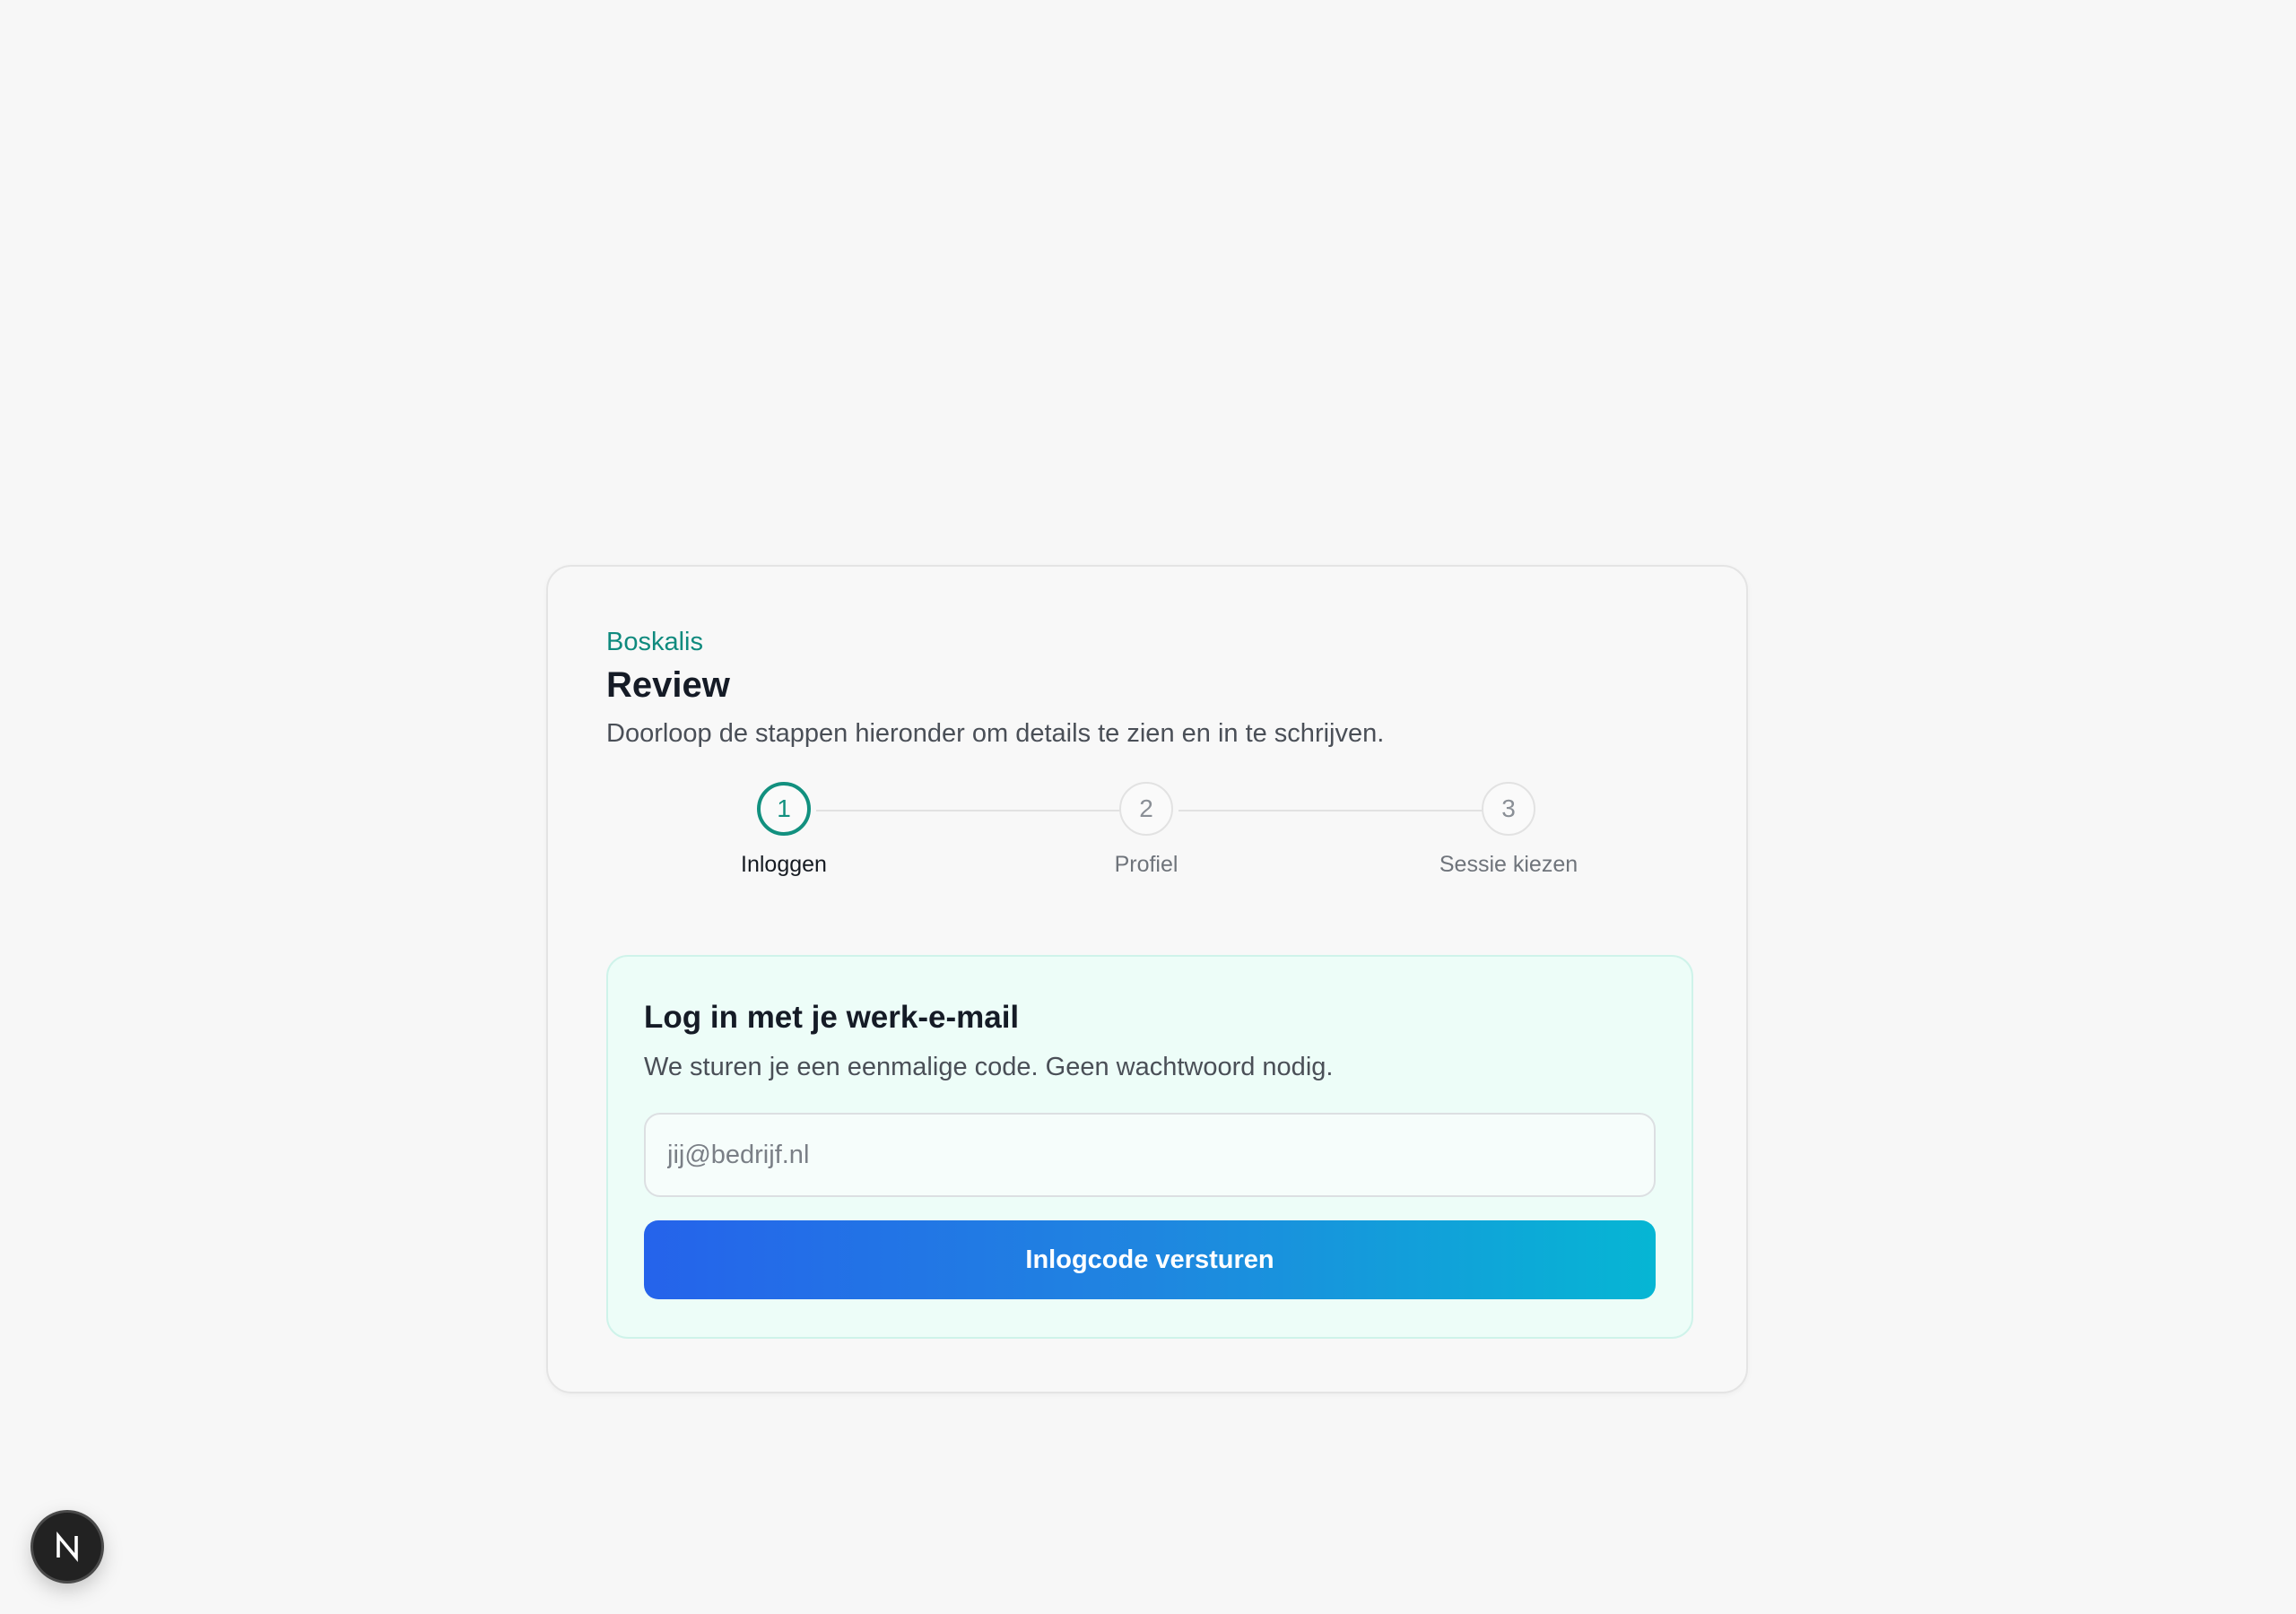  Describe the element at coordinates (832, 1017) in the screenshot. I see `login-title: Log in met je werk-e-mail` at that location.